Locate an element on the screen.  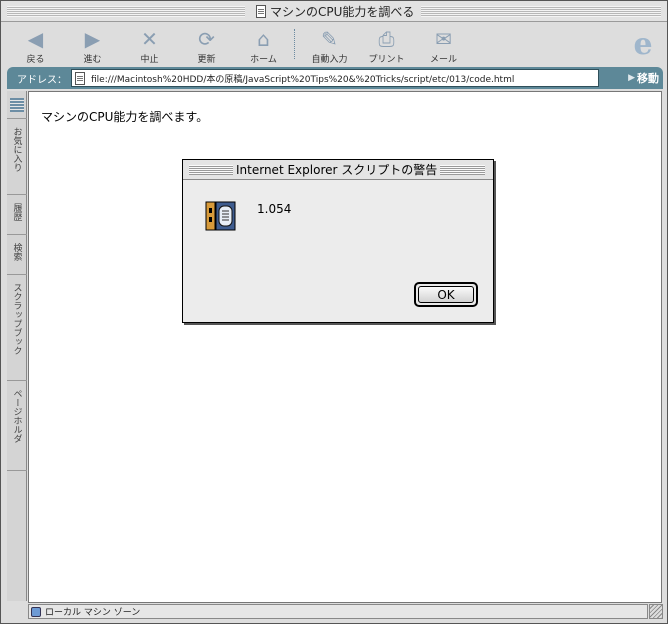
explorer-sidebar-tabs: お気に入り 履歴 検索 スクラップブック ページホルダ is located at coordinates (17, 346).